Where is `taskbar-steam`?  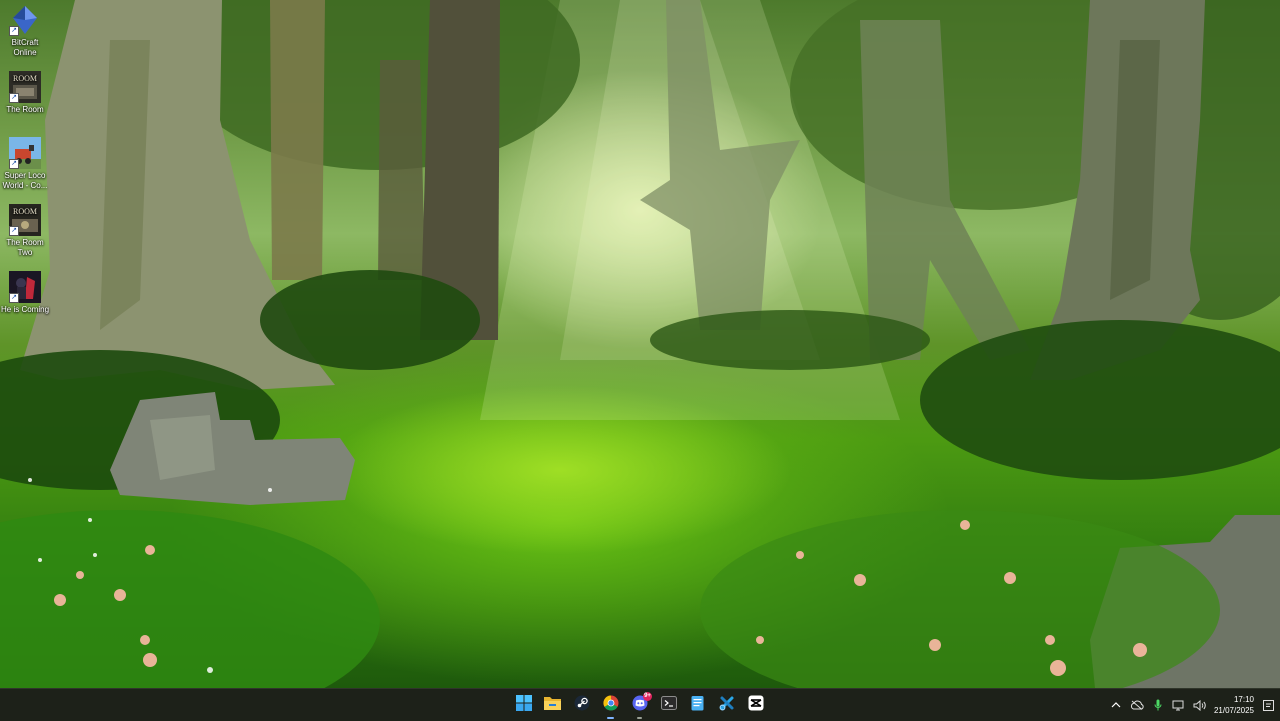
taskbar-steam is located at coordinates (581, 705).